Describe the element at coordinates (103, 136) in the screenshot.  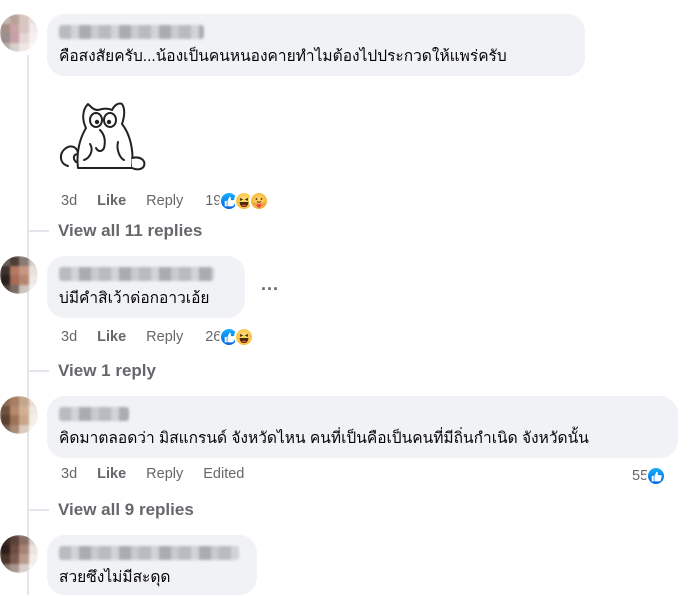
I see `cat-sticker` at that location.